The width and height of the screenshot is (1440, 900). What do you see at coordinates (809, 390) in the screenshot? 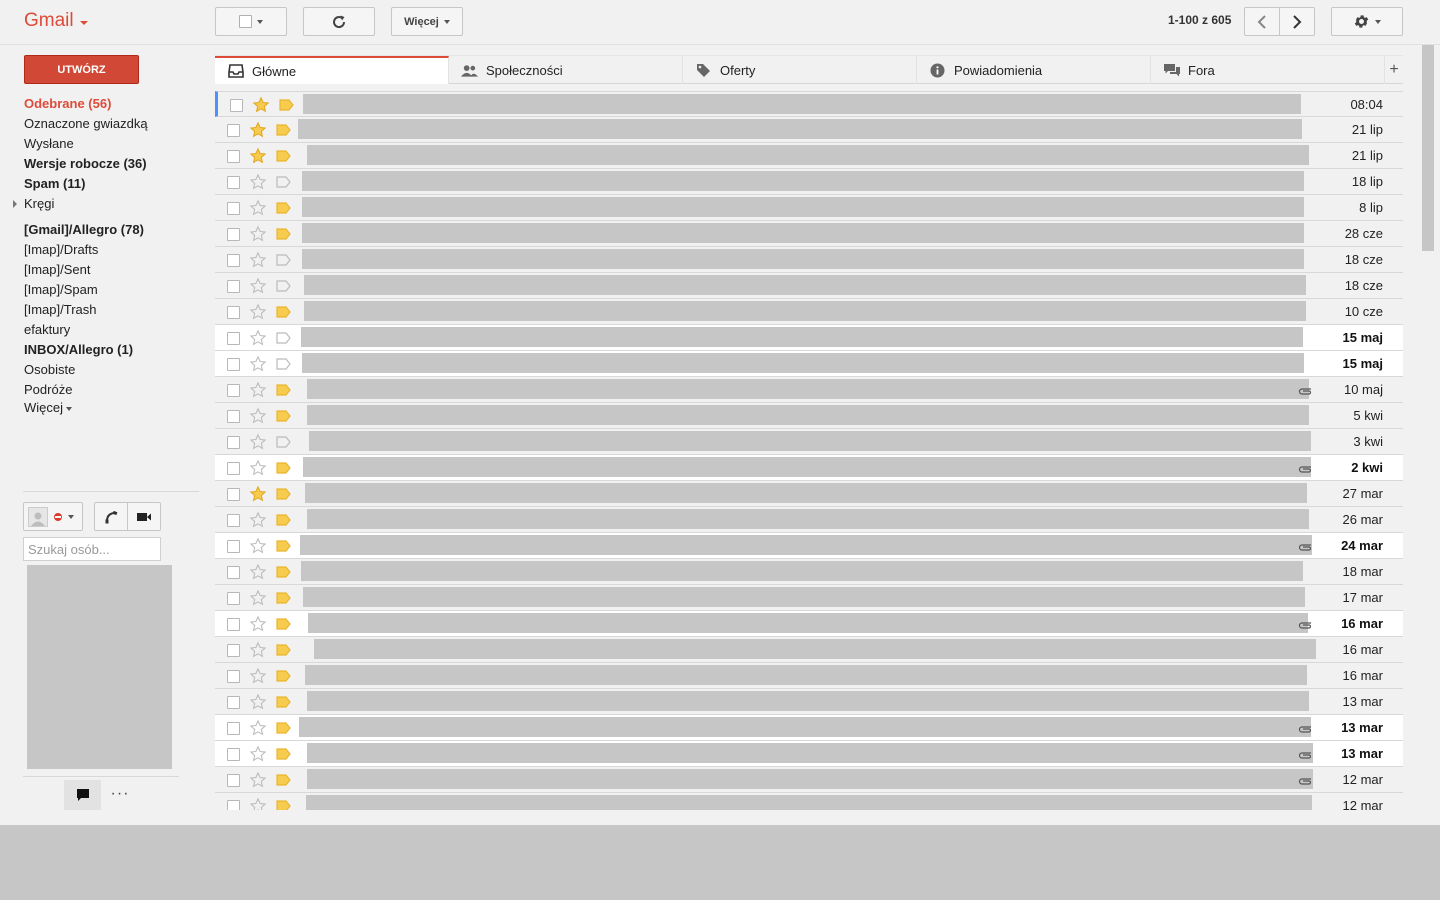
I see `table-row: 10 maj` at bounding box center [809, 390].